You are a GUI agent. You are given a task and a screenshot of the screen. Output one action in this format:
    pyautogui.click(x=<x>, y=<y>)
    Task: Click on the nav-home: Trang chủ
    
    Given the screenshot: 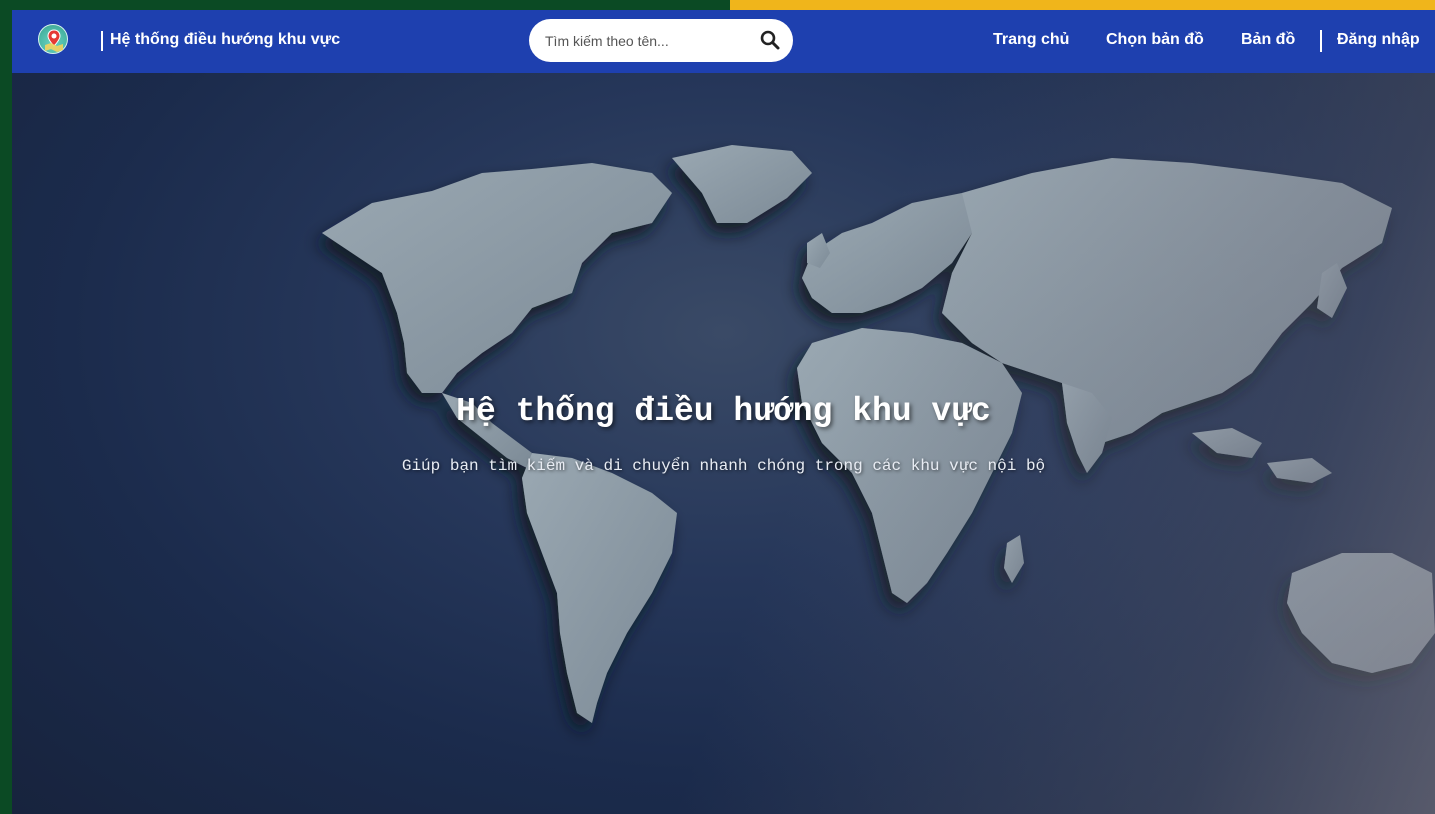 What is the action you would take?
    pyautogui.click(x=1031, y=40)
    